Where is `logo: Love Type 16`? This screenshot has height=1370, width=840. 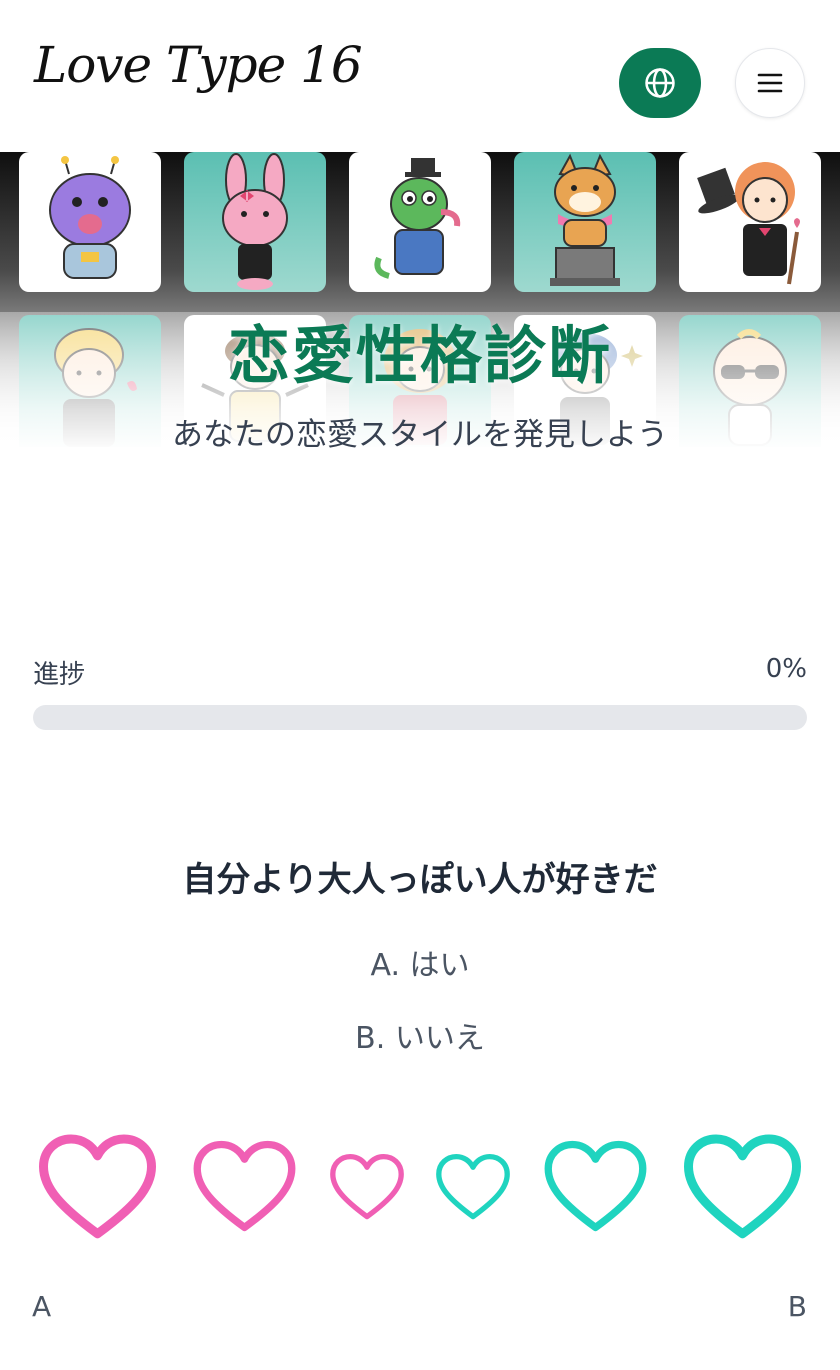
logo: Love Type 16 is located at coordinates (198, 65).